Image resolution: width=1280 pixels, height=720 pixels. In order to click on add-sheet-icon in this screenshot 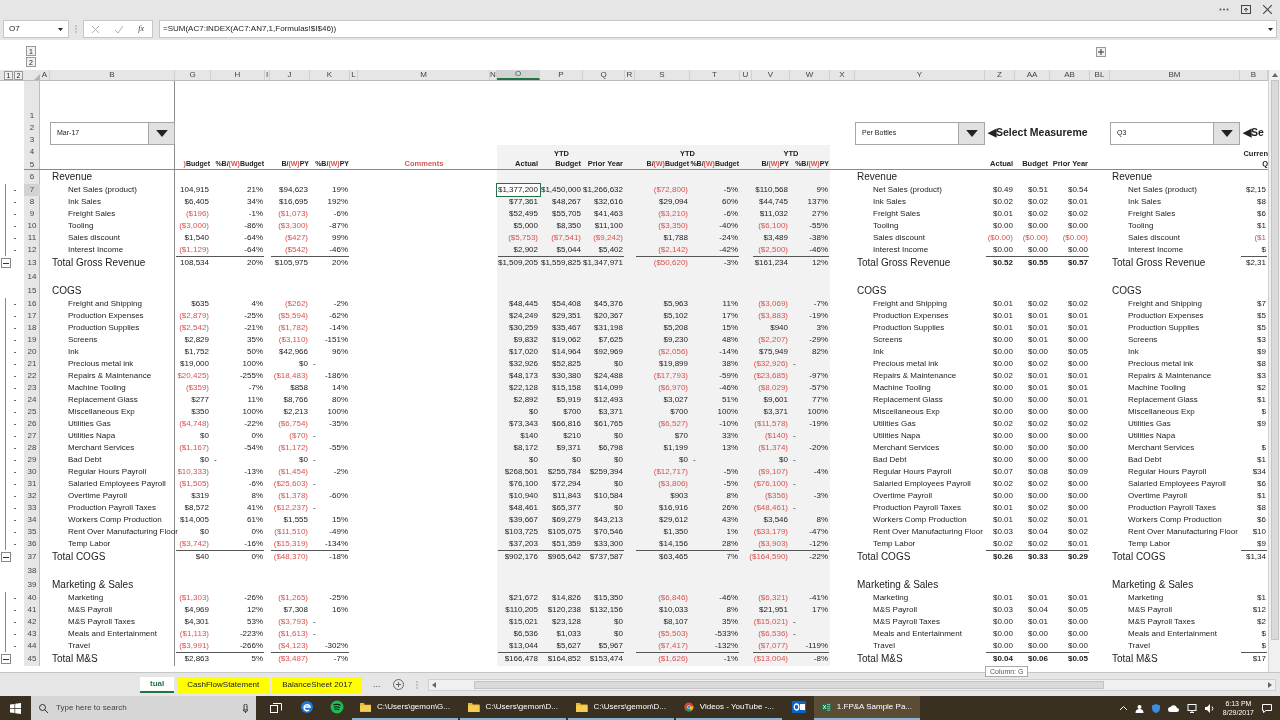, I will do `click(398, 684)`.